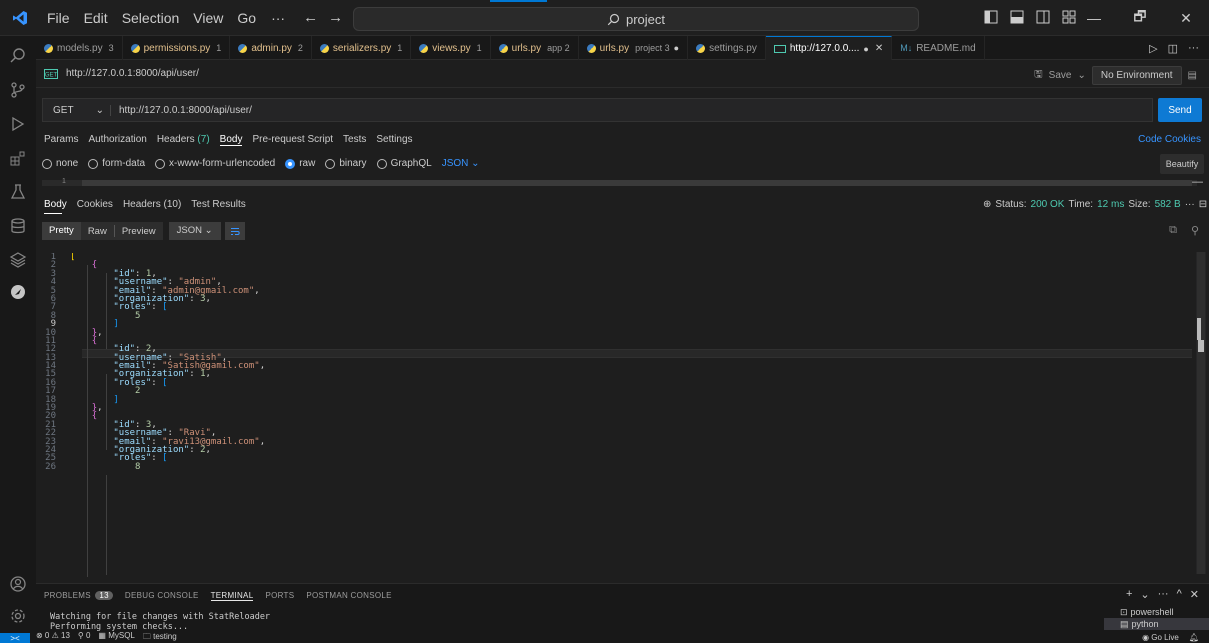 The width and height of the screenshot is (1209, 643). What do you see at coordinates (1043, 17) in the screenshot?
I see `toggle-secondary-sidebar-icon` at bounding box center [1043, 17].